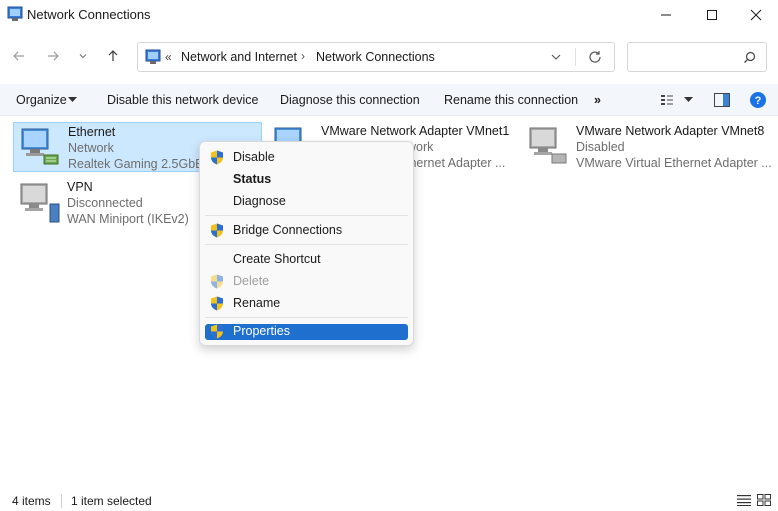 Image resolution: width=778 pixels, height=511 pixels. I want to click on address-divider, so click(575, 57).